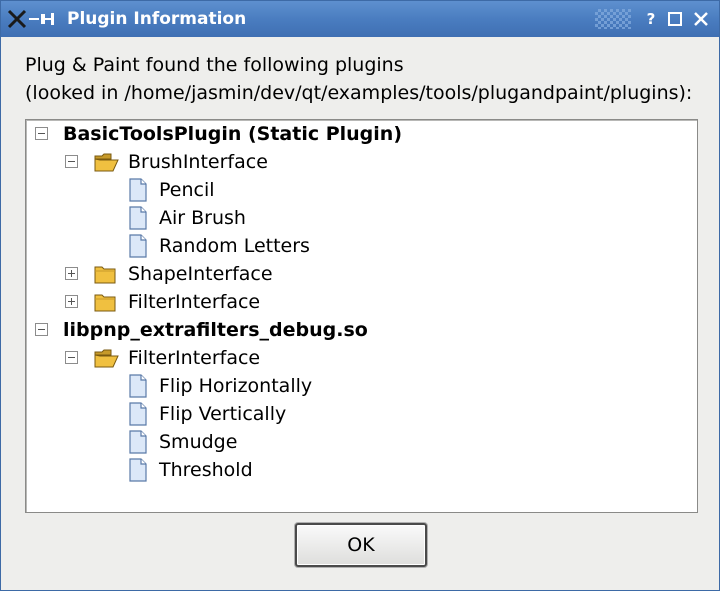 This screenshot has width=720, height=591. I want to click on tree-item: ShapeInterface, so click(361, 274).